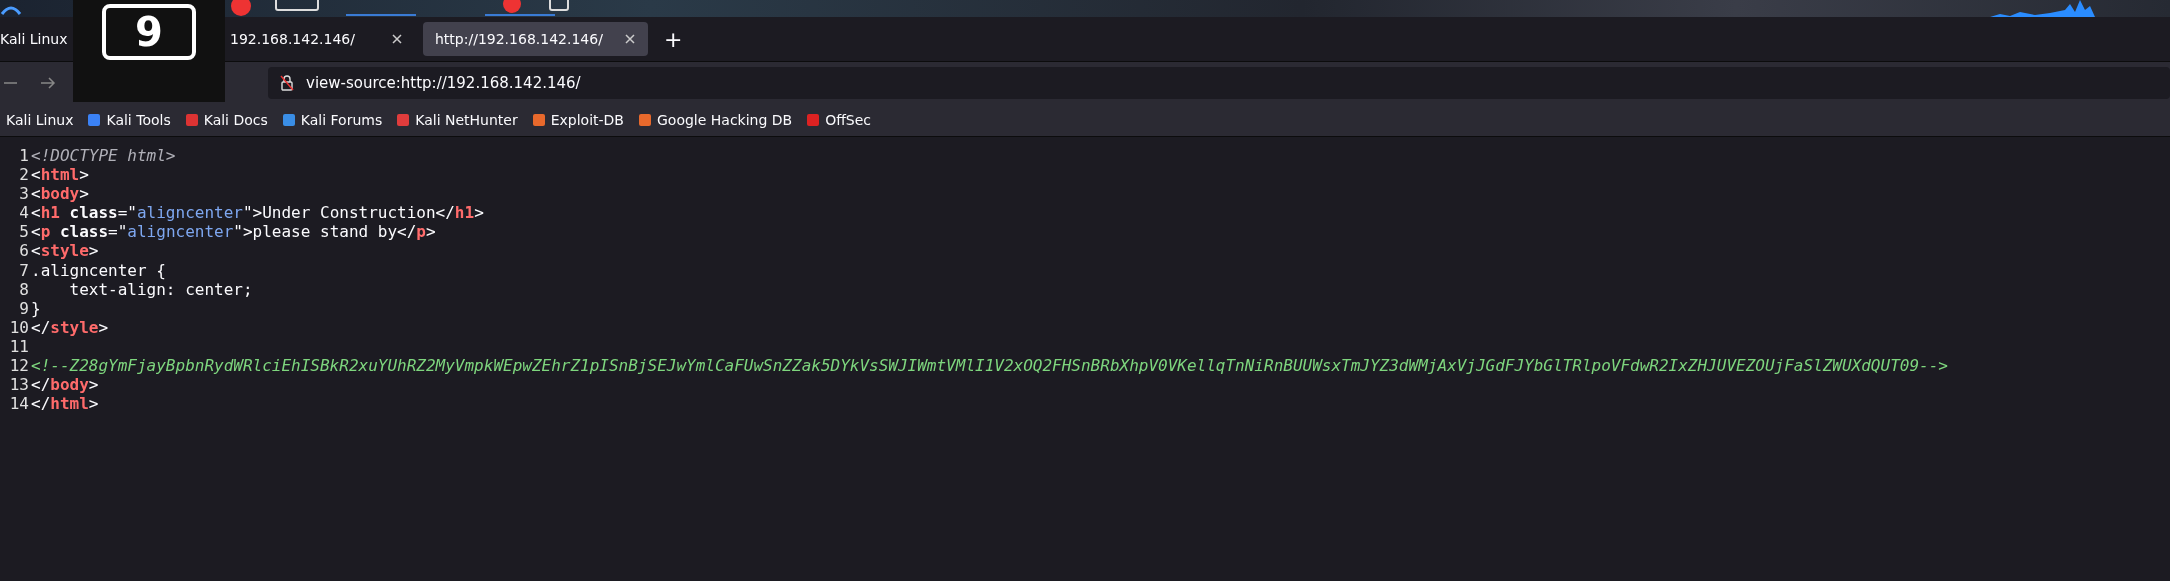 The width and height of the screenshot is (2170, 581). Describe the element at coordinates (233, 232) in the screenshot. I see `code-line: <p class="aligncenter">please stand by</p>` at that location.